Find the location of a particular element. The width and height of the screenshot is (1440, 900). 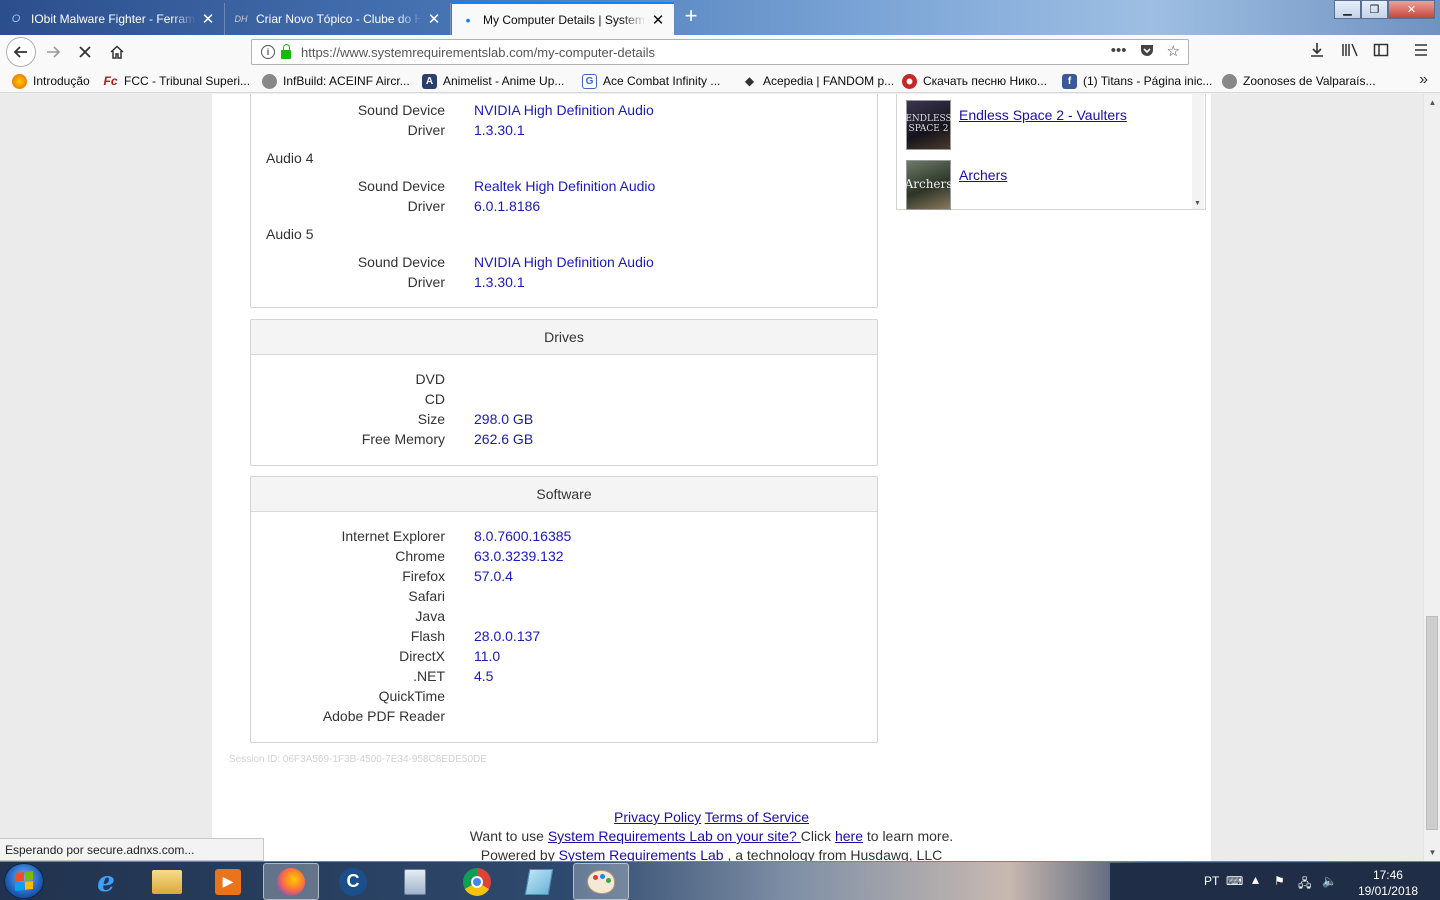

new-tab-button: + is located at coordinates (691, 17).